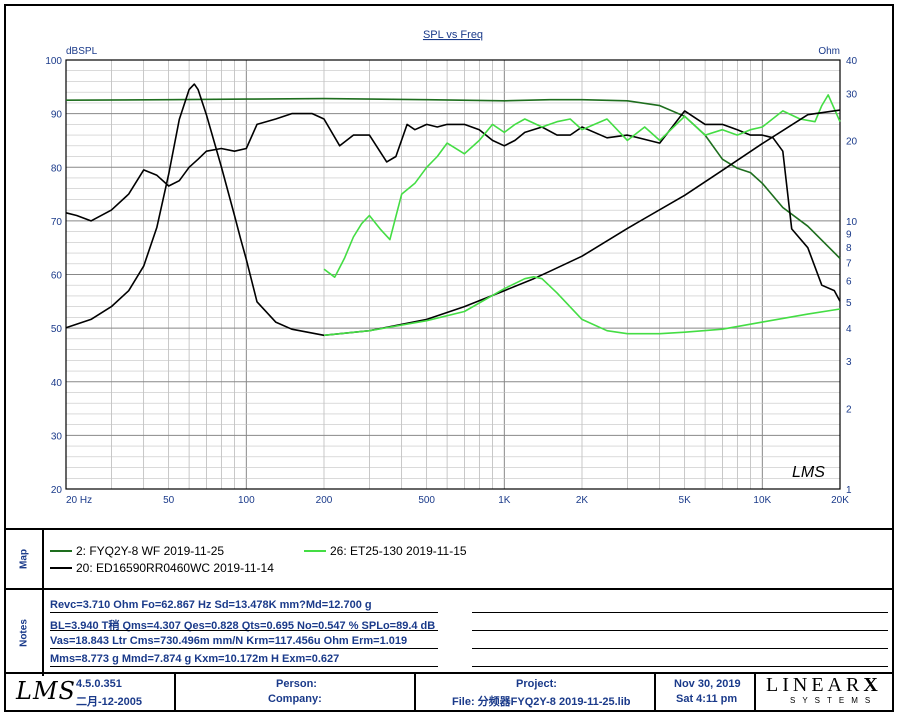  Describe the element at coordinates (109, 702) in the screenshot. I see `build-date-label: 二月-12-2005` at that location.